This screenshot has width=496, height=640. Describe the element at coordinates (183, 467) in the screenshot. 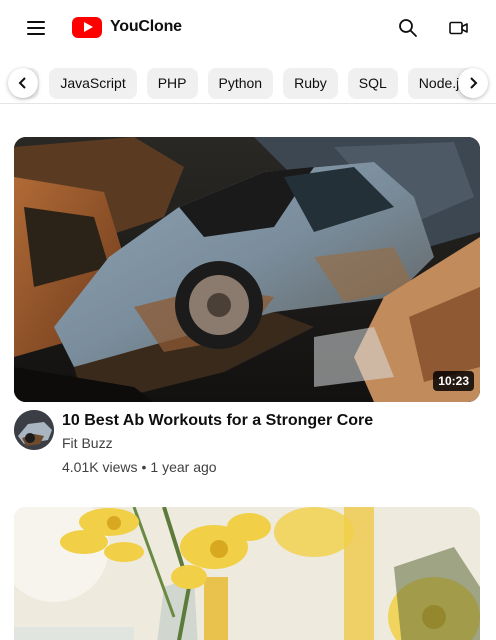

I see `upload-age: 1 year ago` at that location.